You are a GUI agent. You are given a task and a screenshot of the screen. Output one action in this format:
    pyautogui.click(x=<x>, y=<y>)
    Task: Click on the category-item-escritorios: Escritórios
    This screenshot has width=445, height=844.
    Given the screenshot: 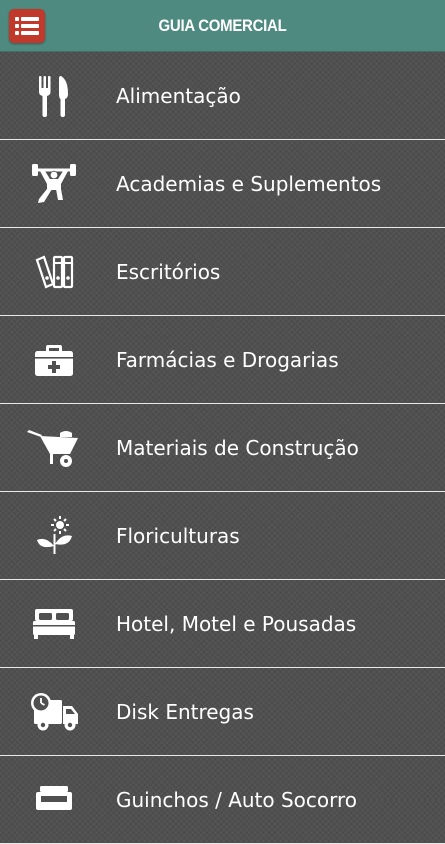 What is the action you would take?
    pyautogui.click(x=222, y=272)
    